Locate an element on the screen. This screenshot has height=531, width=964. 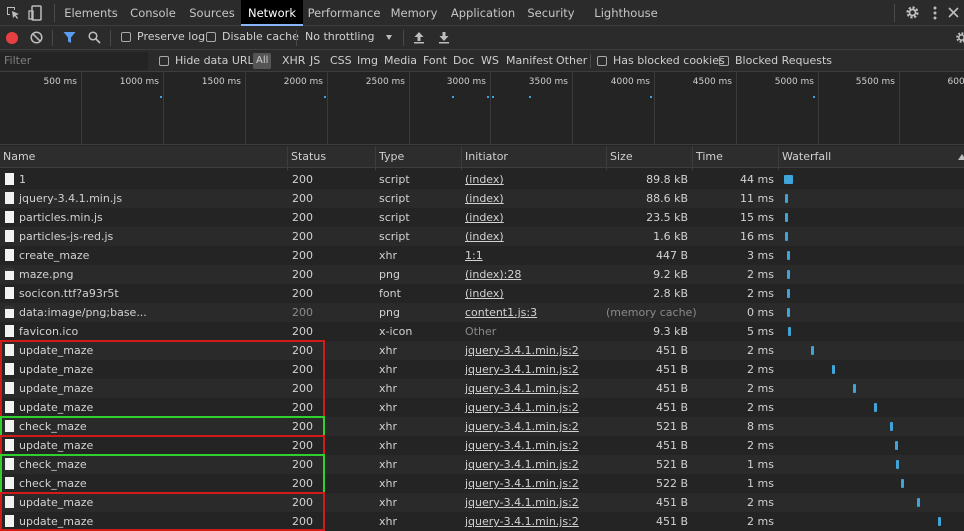
transfer-size: 521 B is located at coordinates (671, 426).